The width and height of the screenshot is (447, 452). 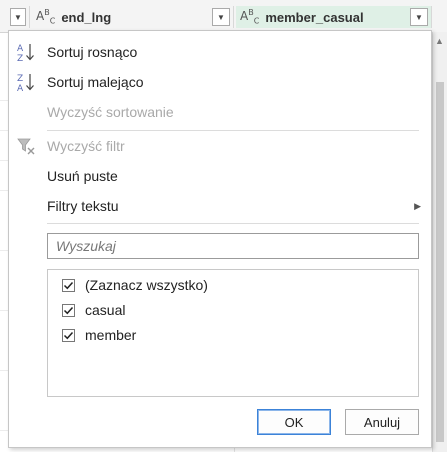 I want to click on clear-sort-item: Wyczyść sortowanie, so click(x=220, y=112).